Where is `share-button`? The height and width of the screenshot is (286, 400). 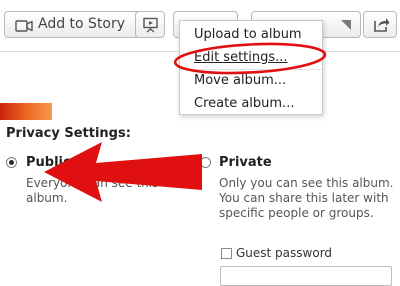 share-button is located at coordinates (380, 24).